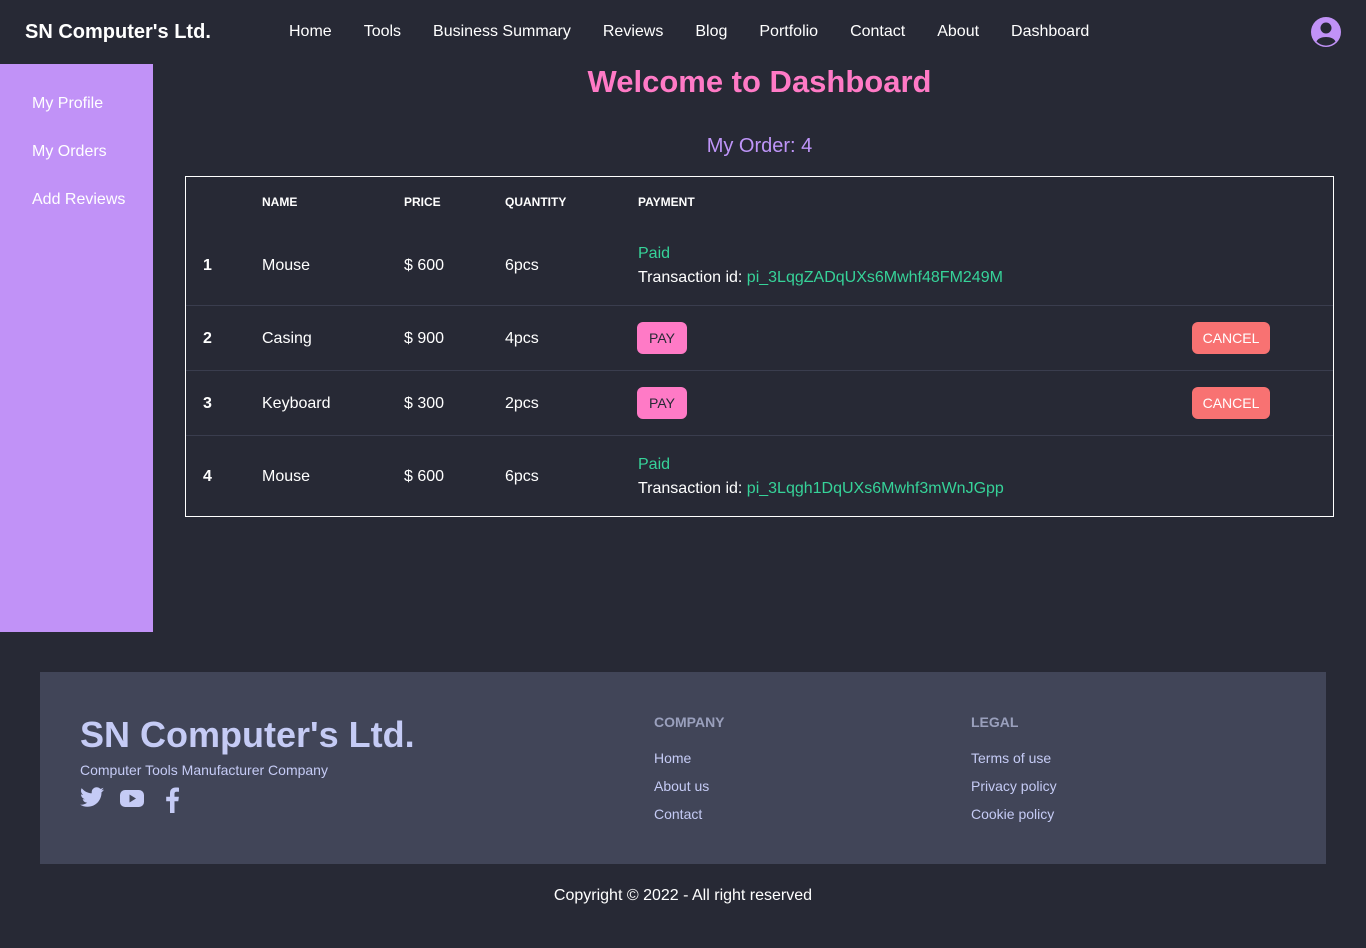  I want to click on nav-link-tools: Tools, so click(382, 32).